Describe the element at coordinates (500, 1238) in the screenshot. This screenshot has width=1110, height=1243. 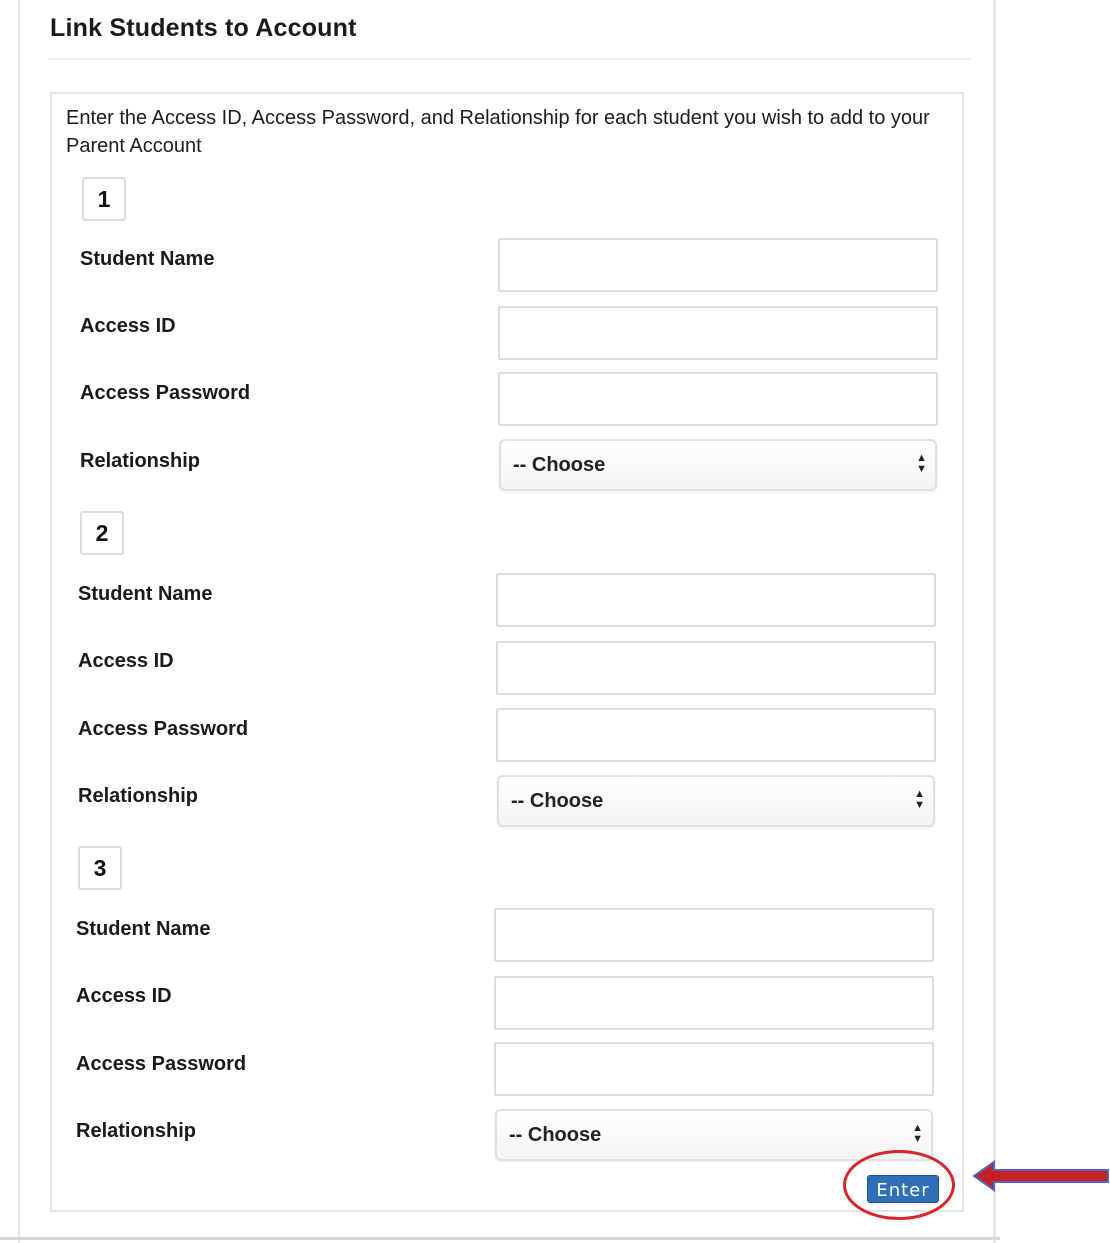
I see `bottom-divider` at that location.